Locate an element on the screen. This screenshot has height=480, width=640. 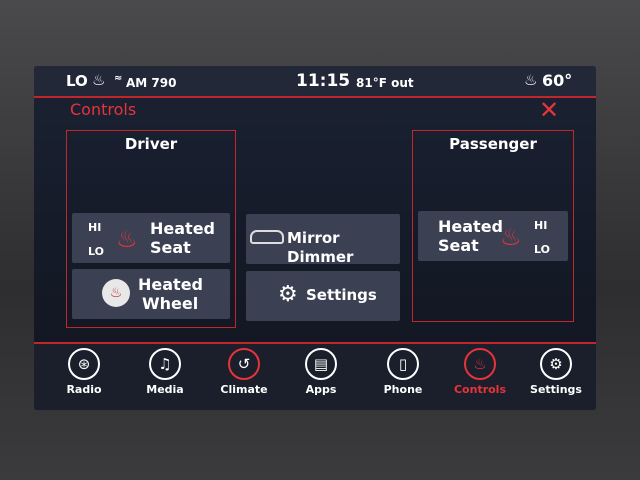
settings-label: Settings is located at coordinates (341, 295).